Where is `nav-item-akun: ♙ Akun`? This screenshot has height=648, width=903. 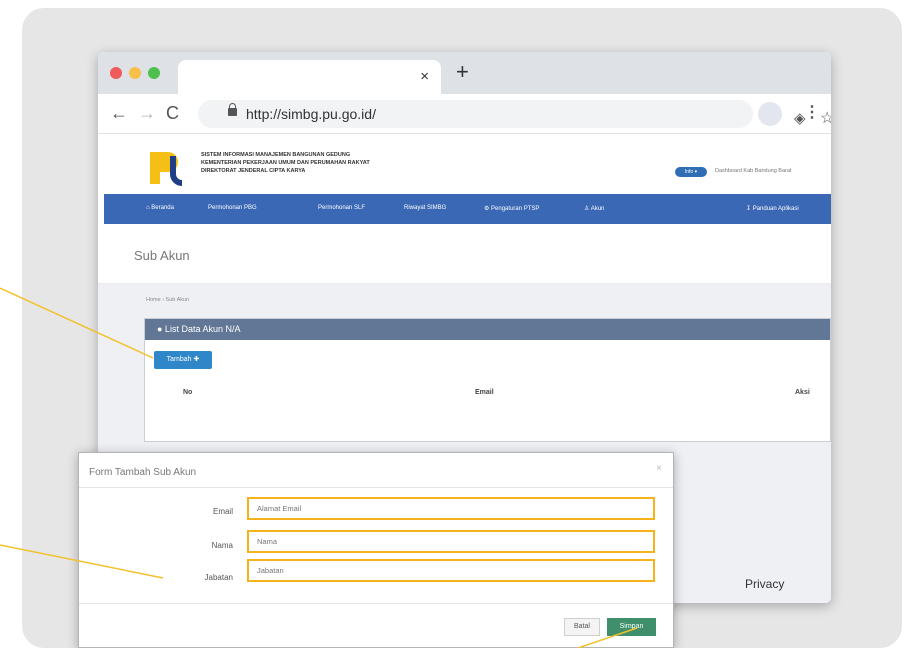
nav-item-akun: ♙ Akun is located at coordinates (594, 208).